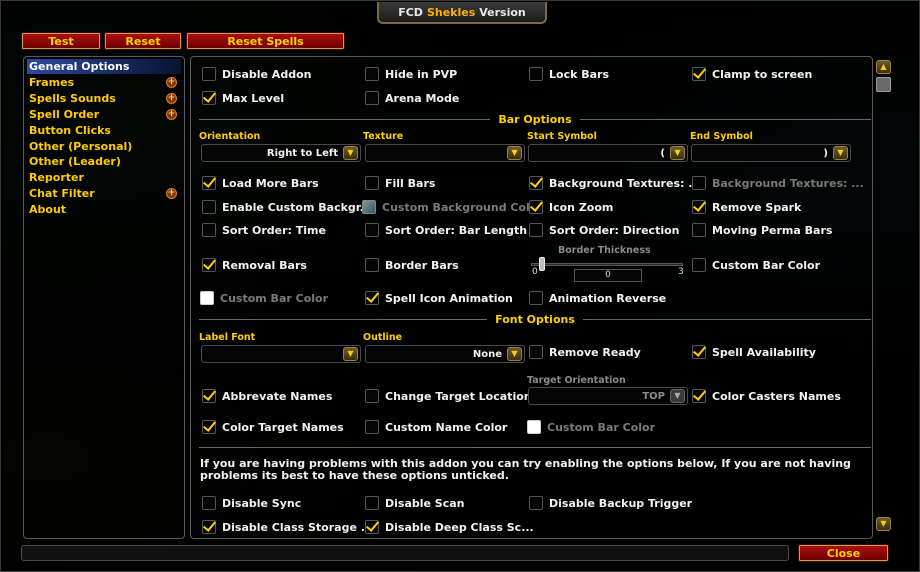  What do you see at coordinates (585, 352) in the screenshot?
I see `remove-ready-checkbox: Remove Ready` at bounding box center [585, 352].